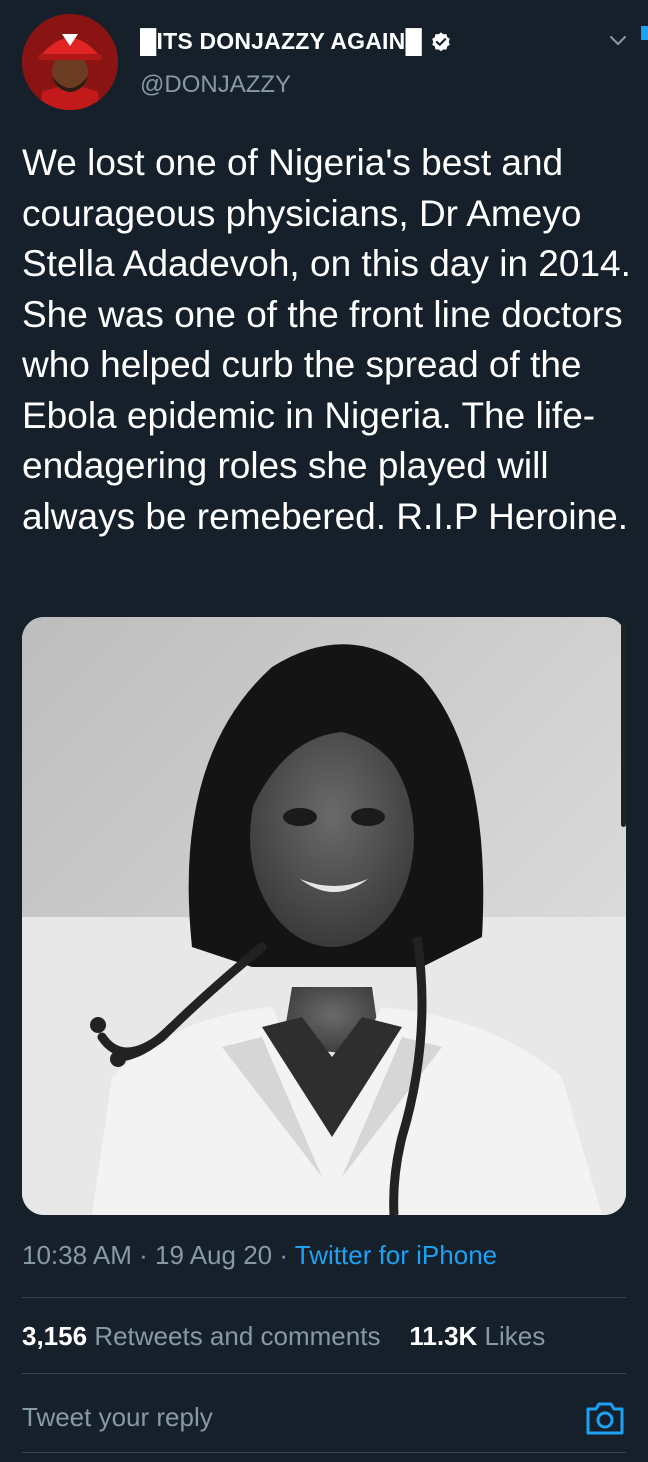 The width and height of the screenshot is (648, 1462). Describe the element at coordinates (215, 85) in the screenshot. I see `user-handle: @DONJAZZY` at that location.